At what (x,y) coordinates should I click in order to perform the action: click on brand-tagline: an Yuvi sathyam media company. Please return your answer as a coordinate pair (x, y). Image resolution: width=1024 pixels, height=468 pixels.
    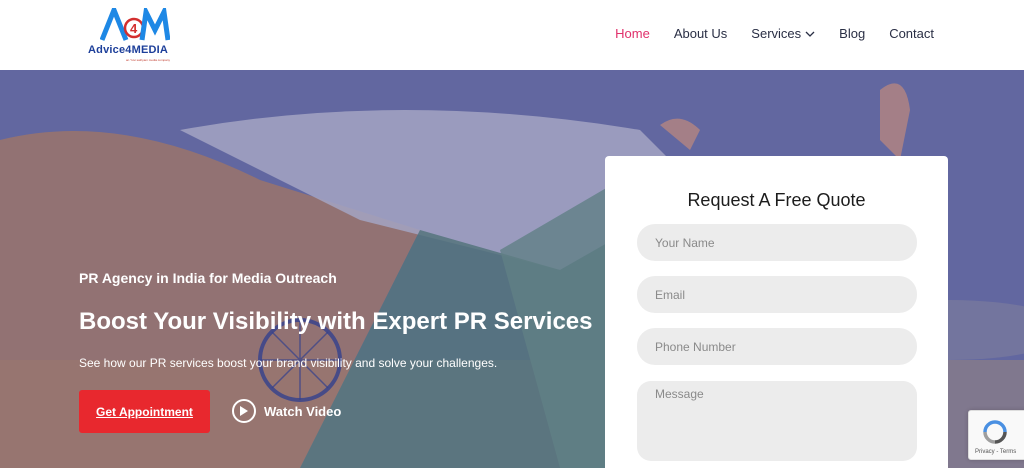
    Looking at the image, I should click on (148, 60).